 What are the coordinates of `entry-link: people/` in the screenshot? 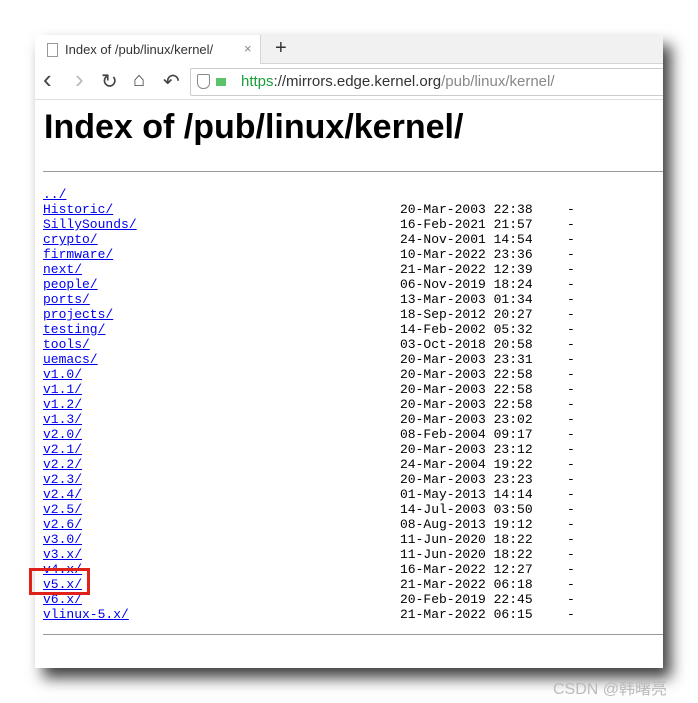 It's located at (70, 284).